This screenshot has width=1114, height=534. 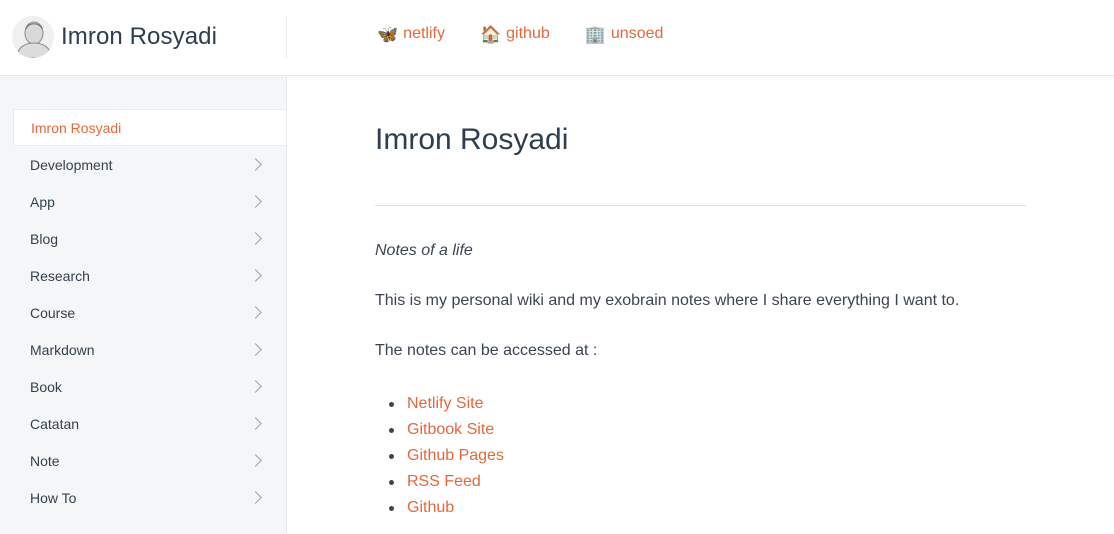 I want to click on sidebar-item-markdown: Markdown, so click(x=149, y=349).